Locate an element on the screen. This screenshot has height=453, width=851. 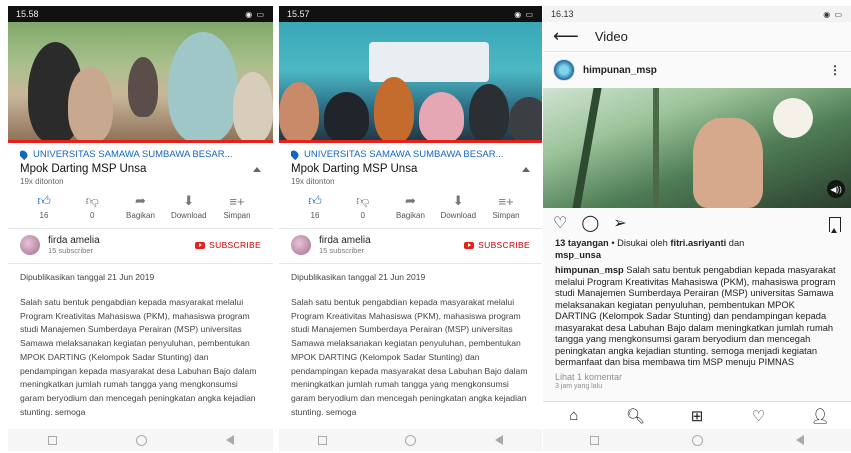
heart-icon: ♡ is located at coordinates (560, 224).